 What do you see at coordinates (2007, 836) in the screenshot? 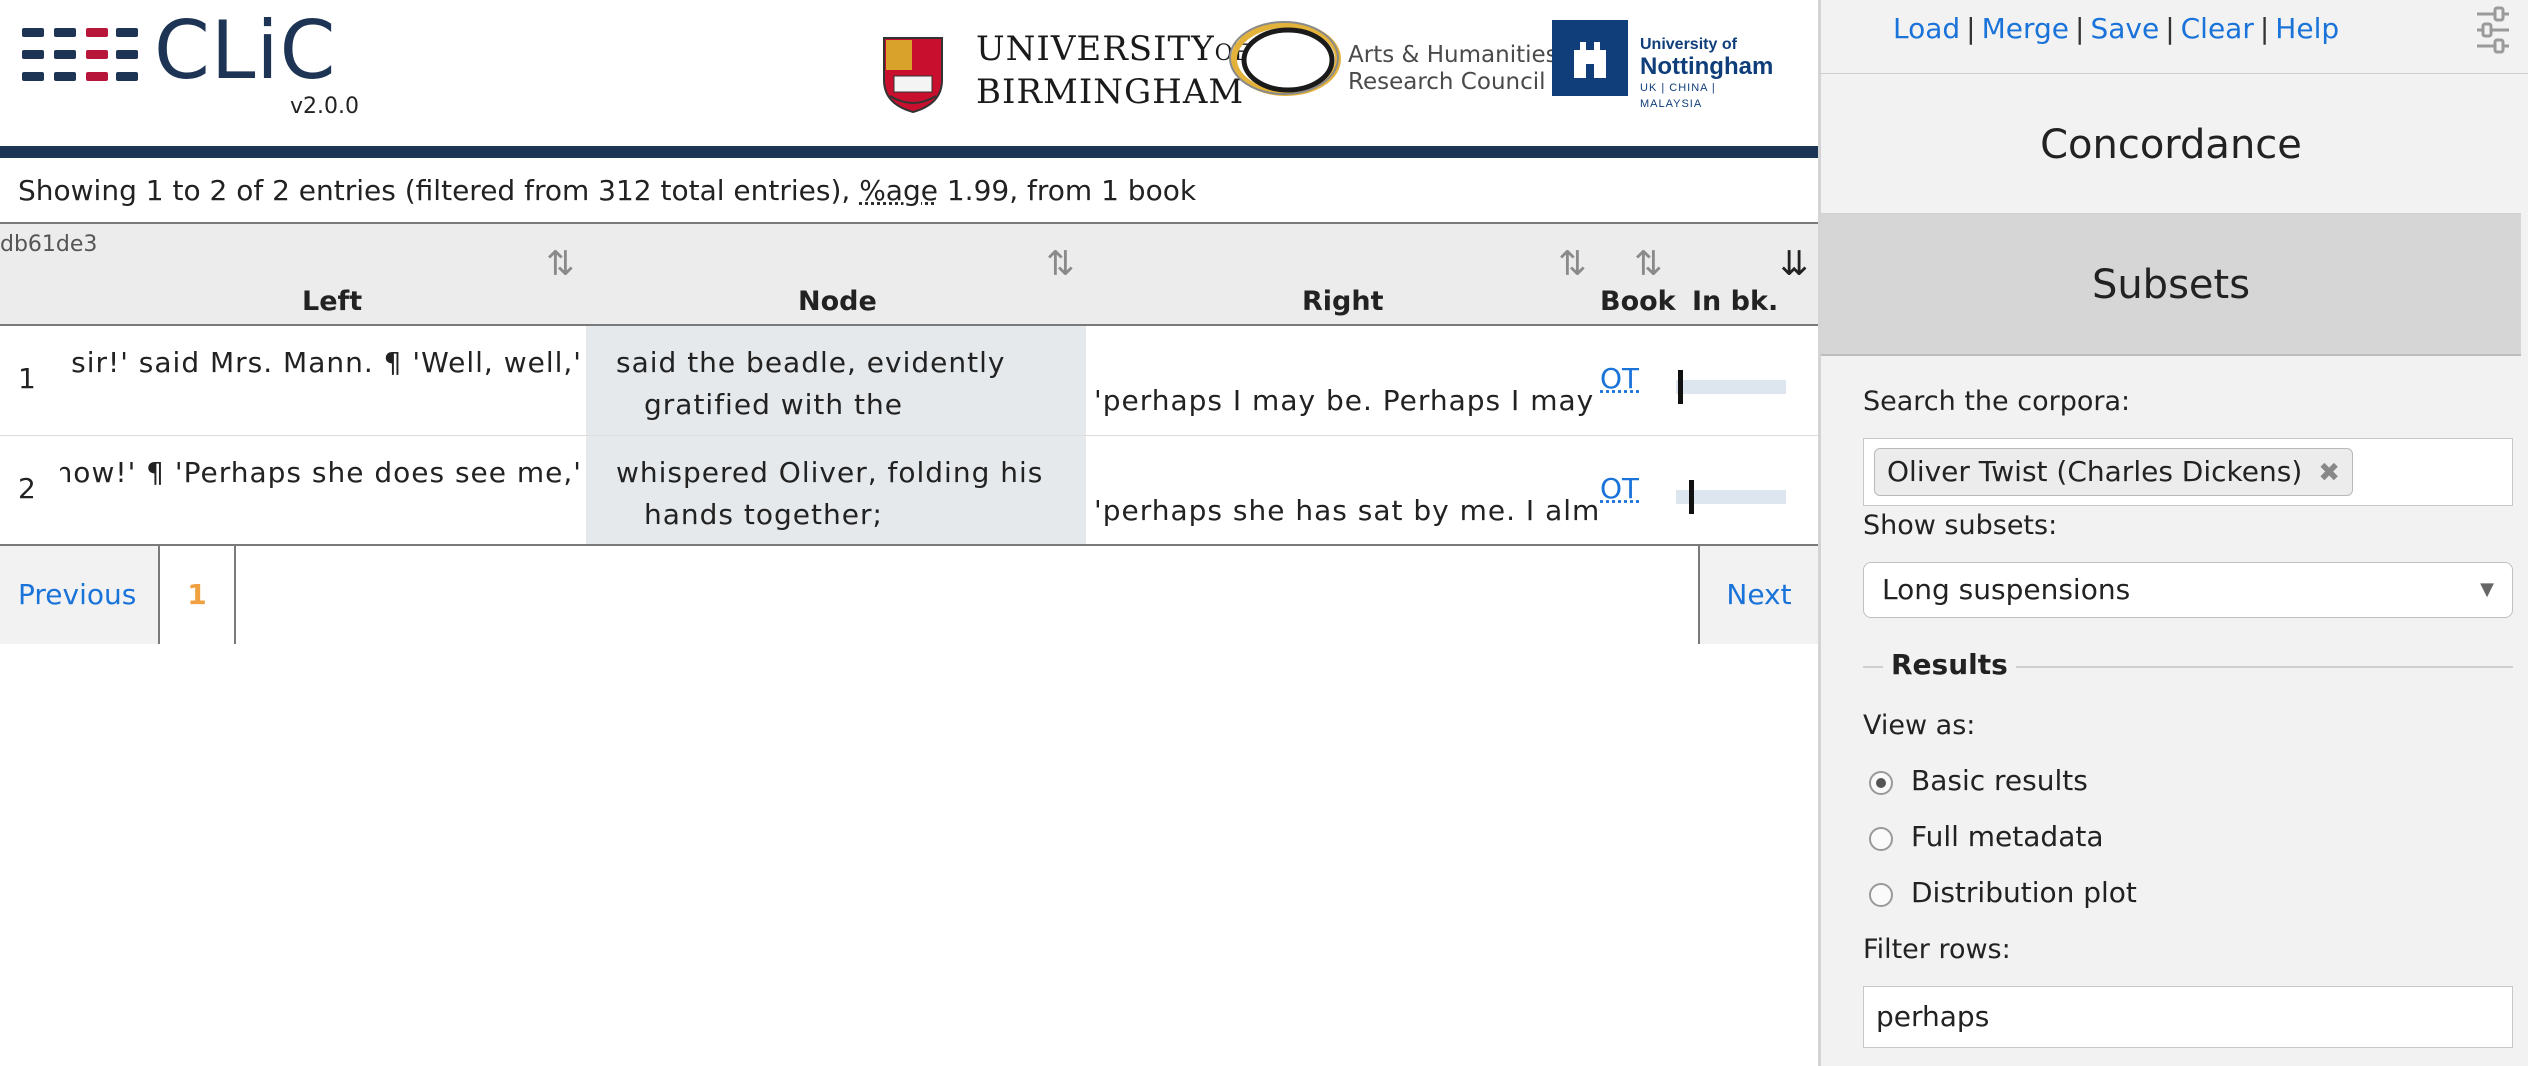
I see `radio-label: Full metadata` at bounding box center [2007, 836].